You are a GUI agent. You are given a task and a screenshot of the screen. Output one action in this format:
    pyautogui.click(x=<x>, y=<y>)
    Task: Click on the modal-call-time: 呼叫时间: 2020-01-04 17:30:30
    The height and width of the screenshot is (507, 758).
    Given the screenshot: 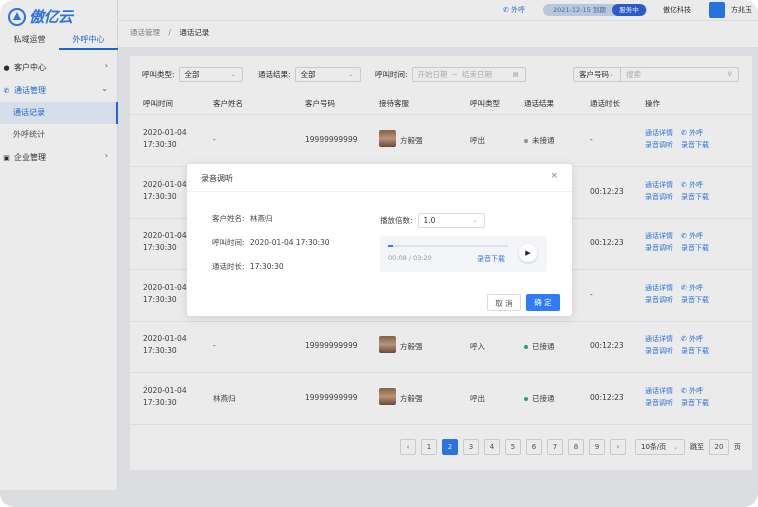 What is the action you would take?
    pyautogui.click(x=271, y=242)
    